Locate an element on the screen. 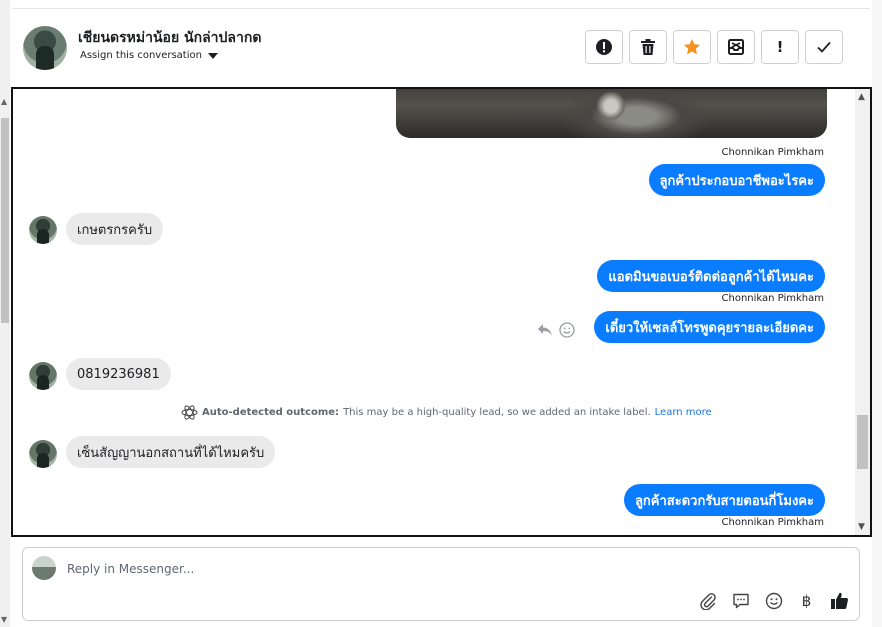 Image resolution: width=882 pixels, height=627 pixels. reply-input is located at coordinates (417, 569).